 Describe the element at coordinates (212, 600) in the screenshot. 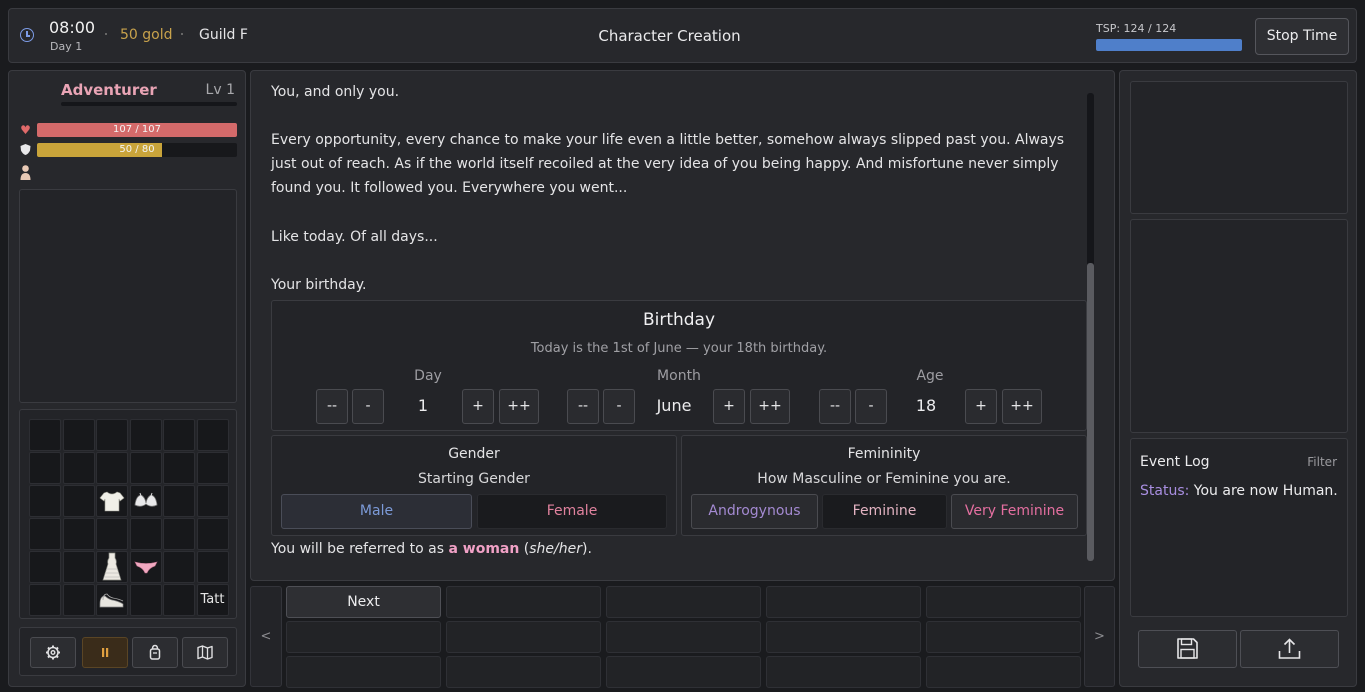

I see `inventory-slot-tattoo-slot: Tatt` at that location.